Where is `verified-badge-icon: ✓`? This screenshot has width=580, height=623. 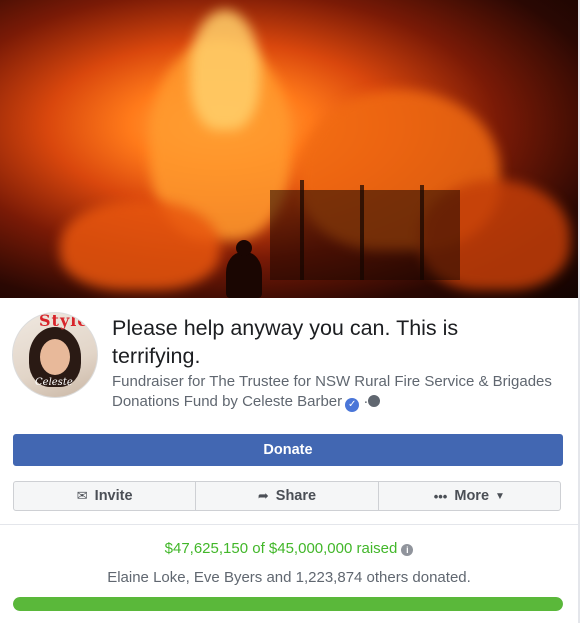
verified-badge-icon: ✓ is located at coordinates (352, 405).